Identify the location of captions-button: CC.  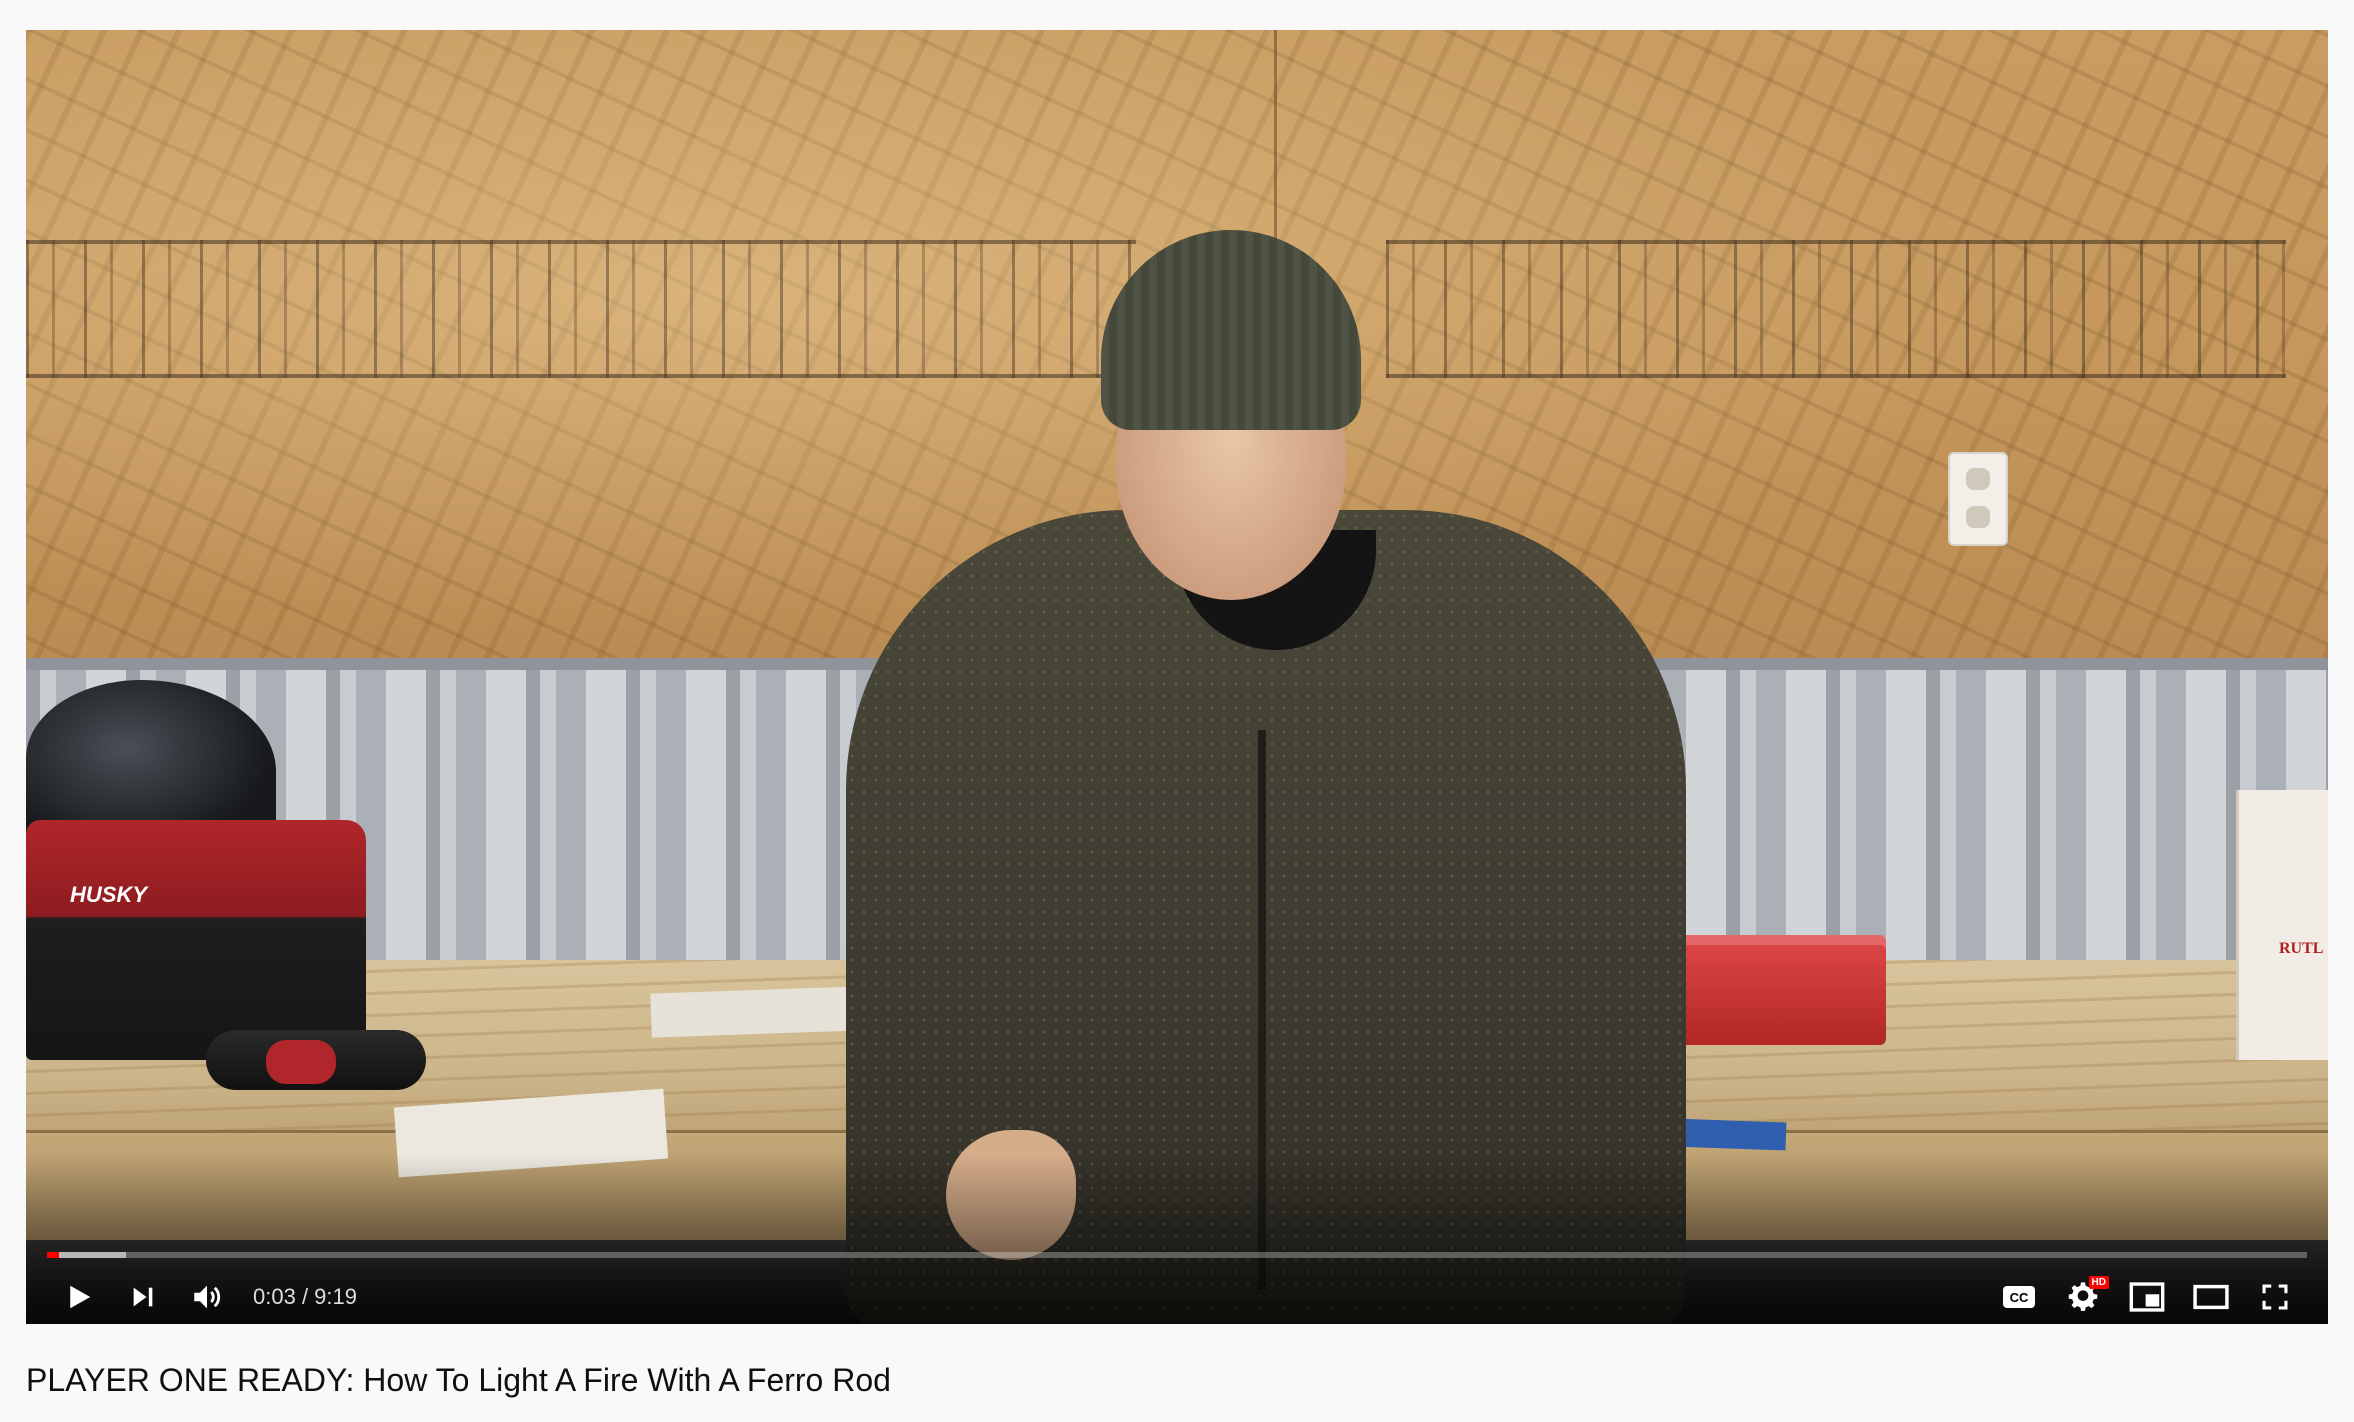
(2019, 1297).